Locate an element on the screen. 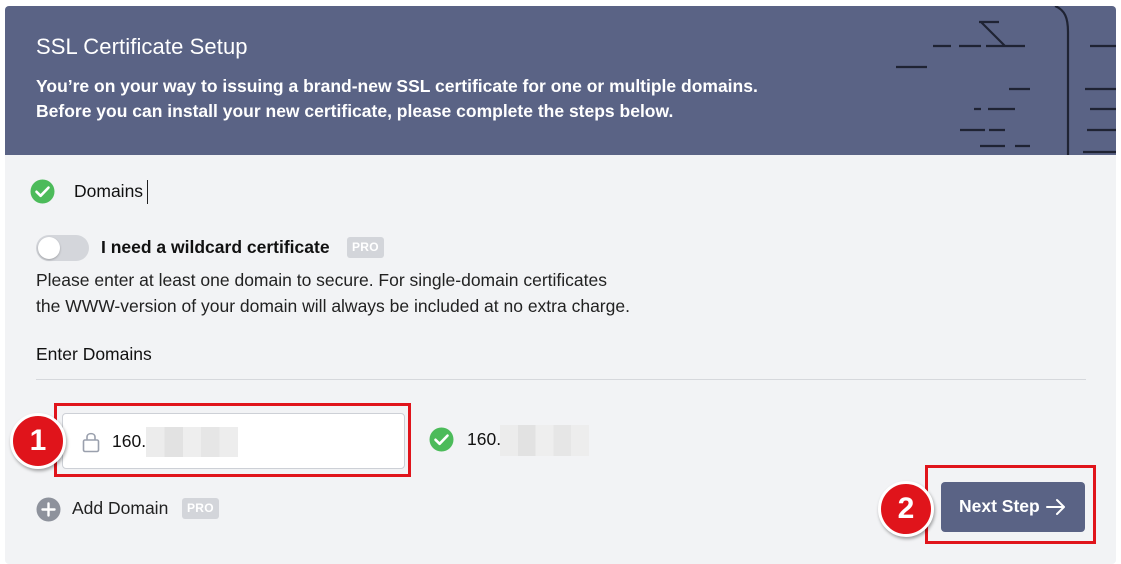 The image size is (1121, 564). lock-icon is located at coordinates (91, 442).